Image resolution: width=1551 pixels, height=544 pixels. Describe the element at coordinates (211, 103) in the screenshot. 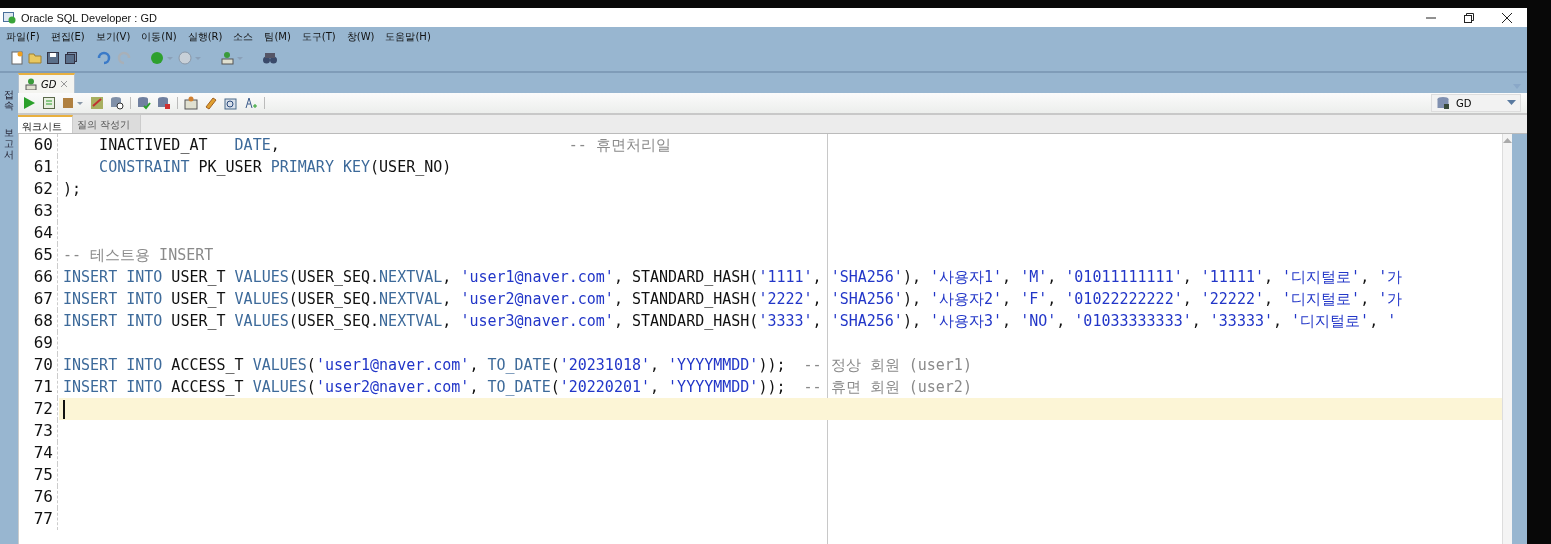

I see `eraser-icon` at that location.